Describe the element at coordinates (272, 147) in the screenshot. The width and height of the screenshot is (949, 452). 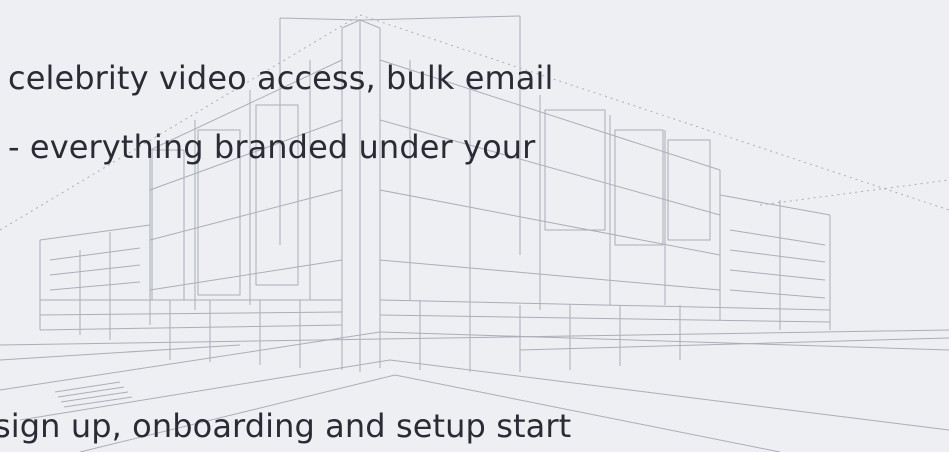
I see `headline-line-2: - everything branded under your` at that location.